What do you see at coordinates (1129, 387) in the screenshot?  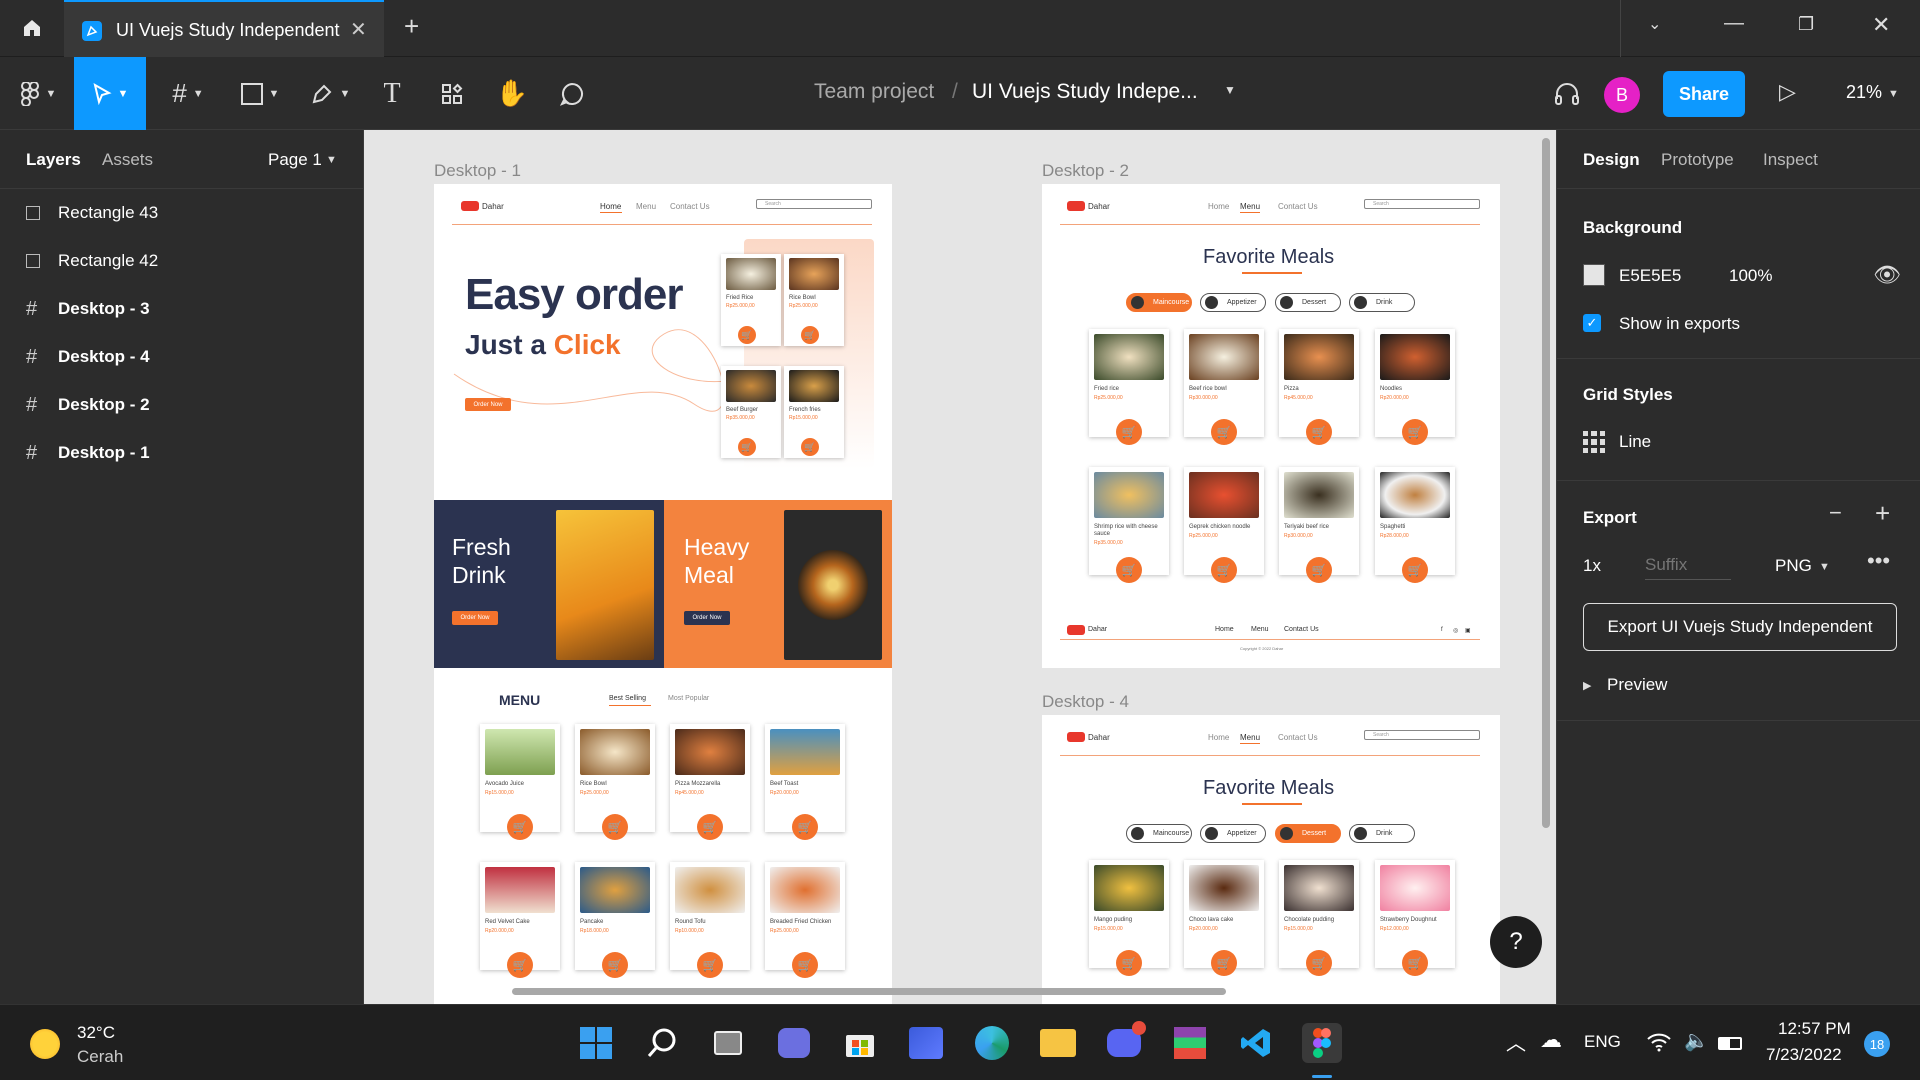 I see `fav-card: Fried rice Rp25.000,00 🛒` at bounding box center [1129, 387].